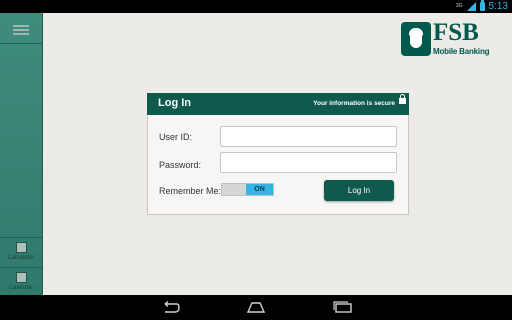 The image size is (512, 320). Describe the element at coordinates (471, 6) in the screenshot. I see `signal-icon` at that location.